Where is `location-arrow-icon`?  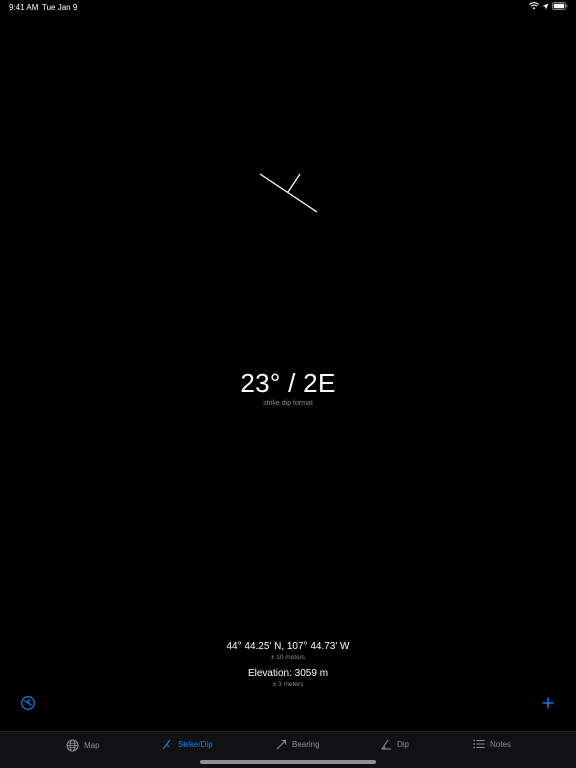
location-arrow-icon is located at coordinates (545, 6).